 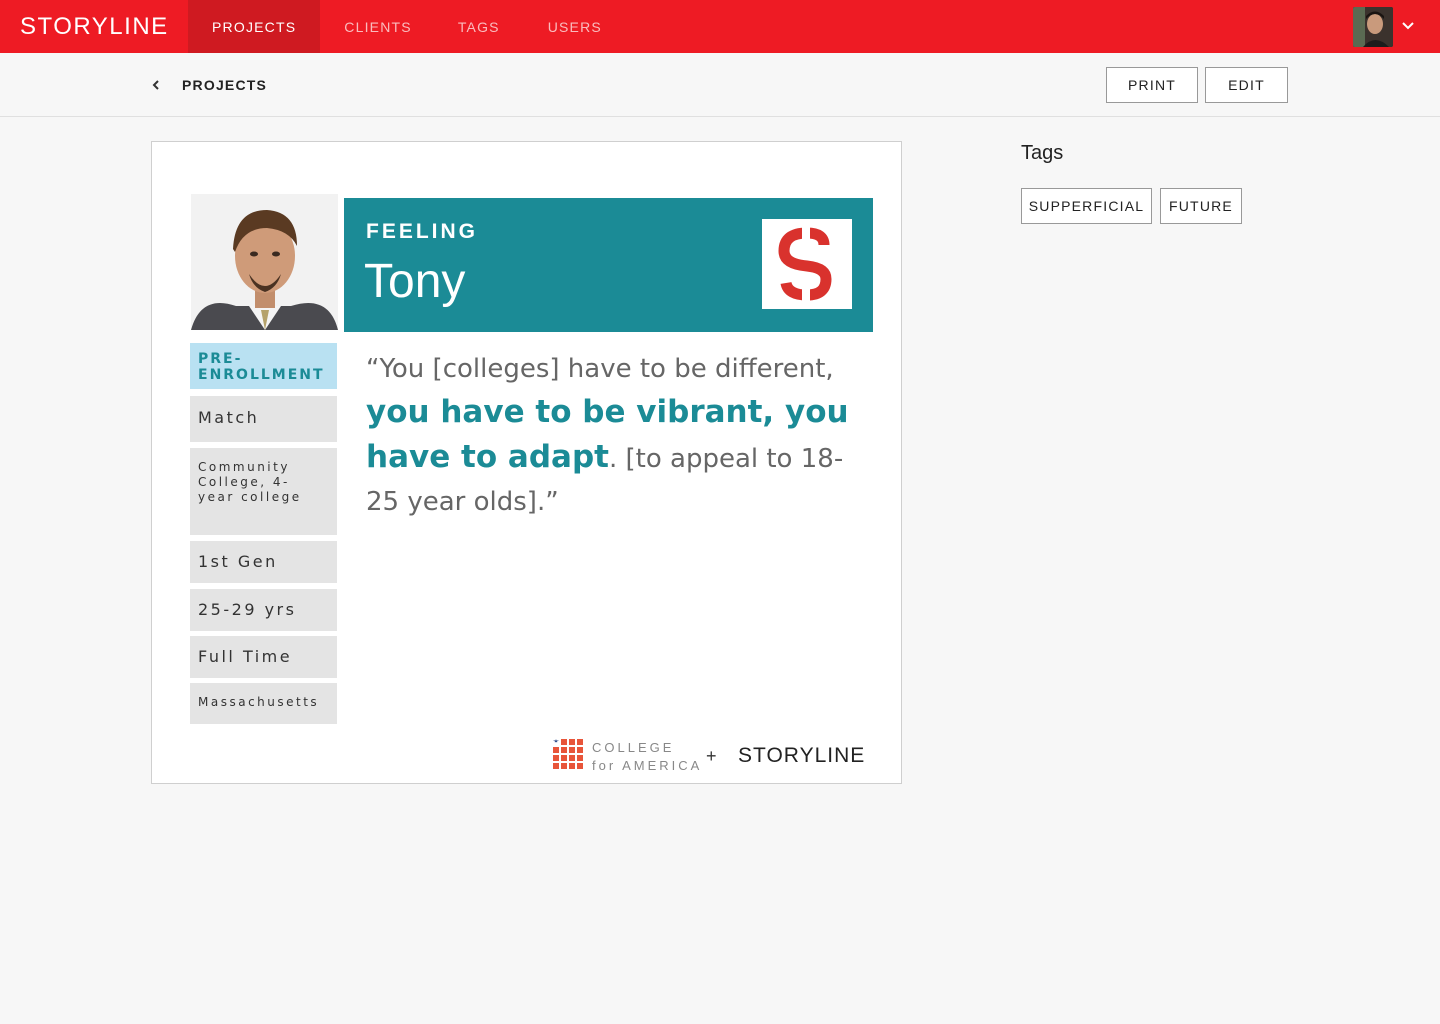 I want to click on edit-button: EDIT, so click(x=1246, y=85).